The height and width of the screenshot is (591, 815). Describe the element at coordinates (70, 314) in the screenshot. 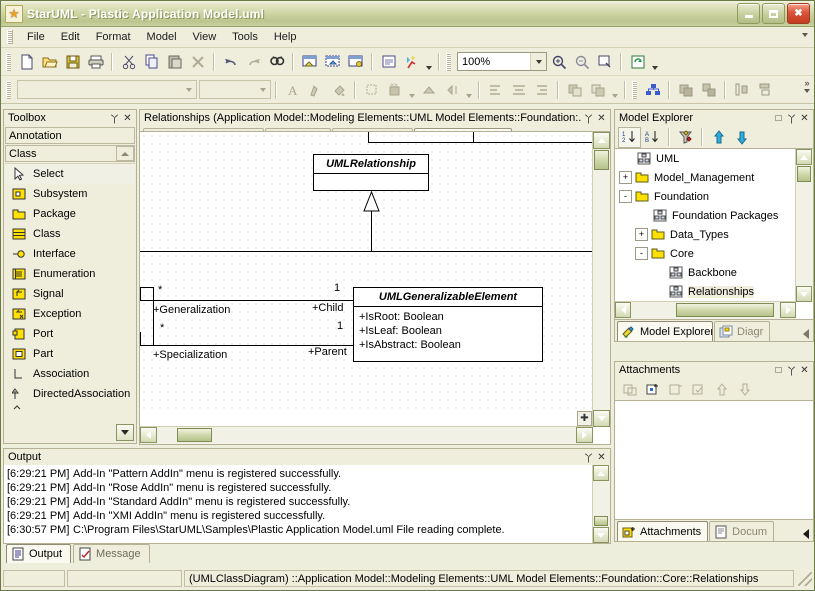

I see `toolbox-item-exception: Exception` at that location.